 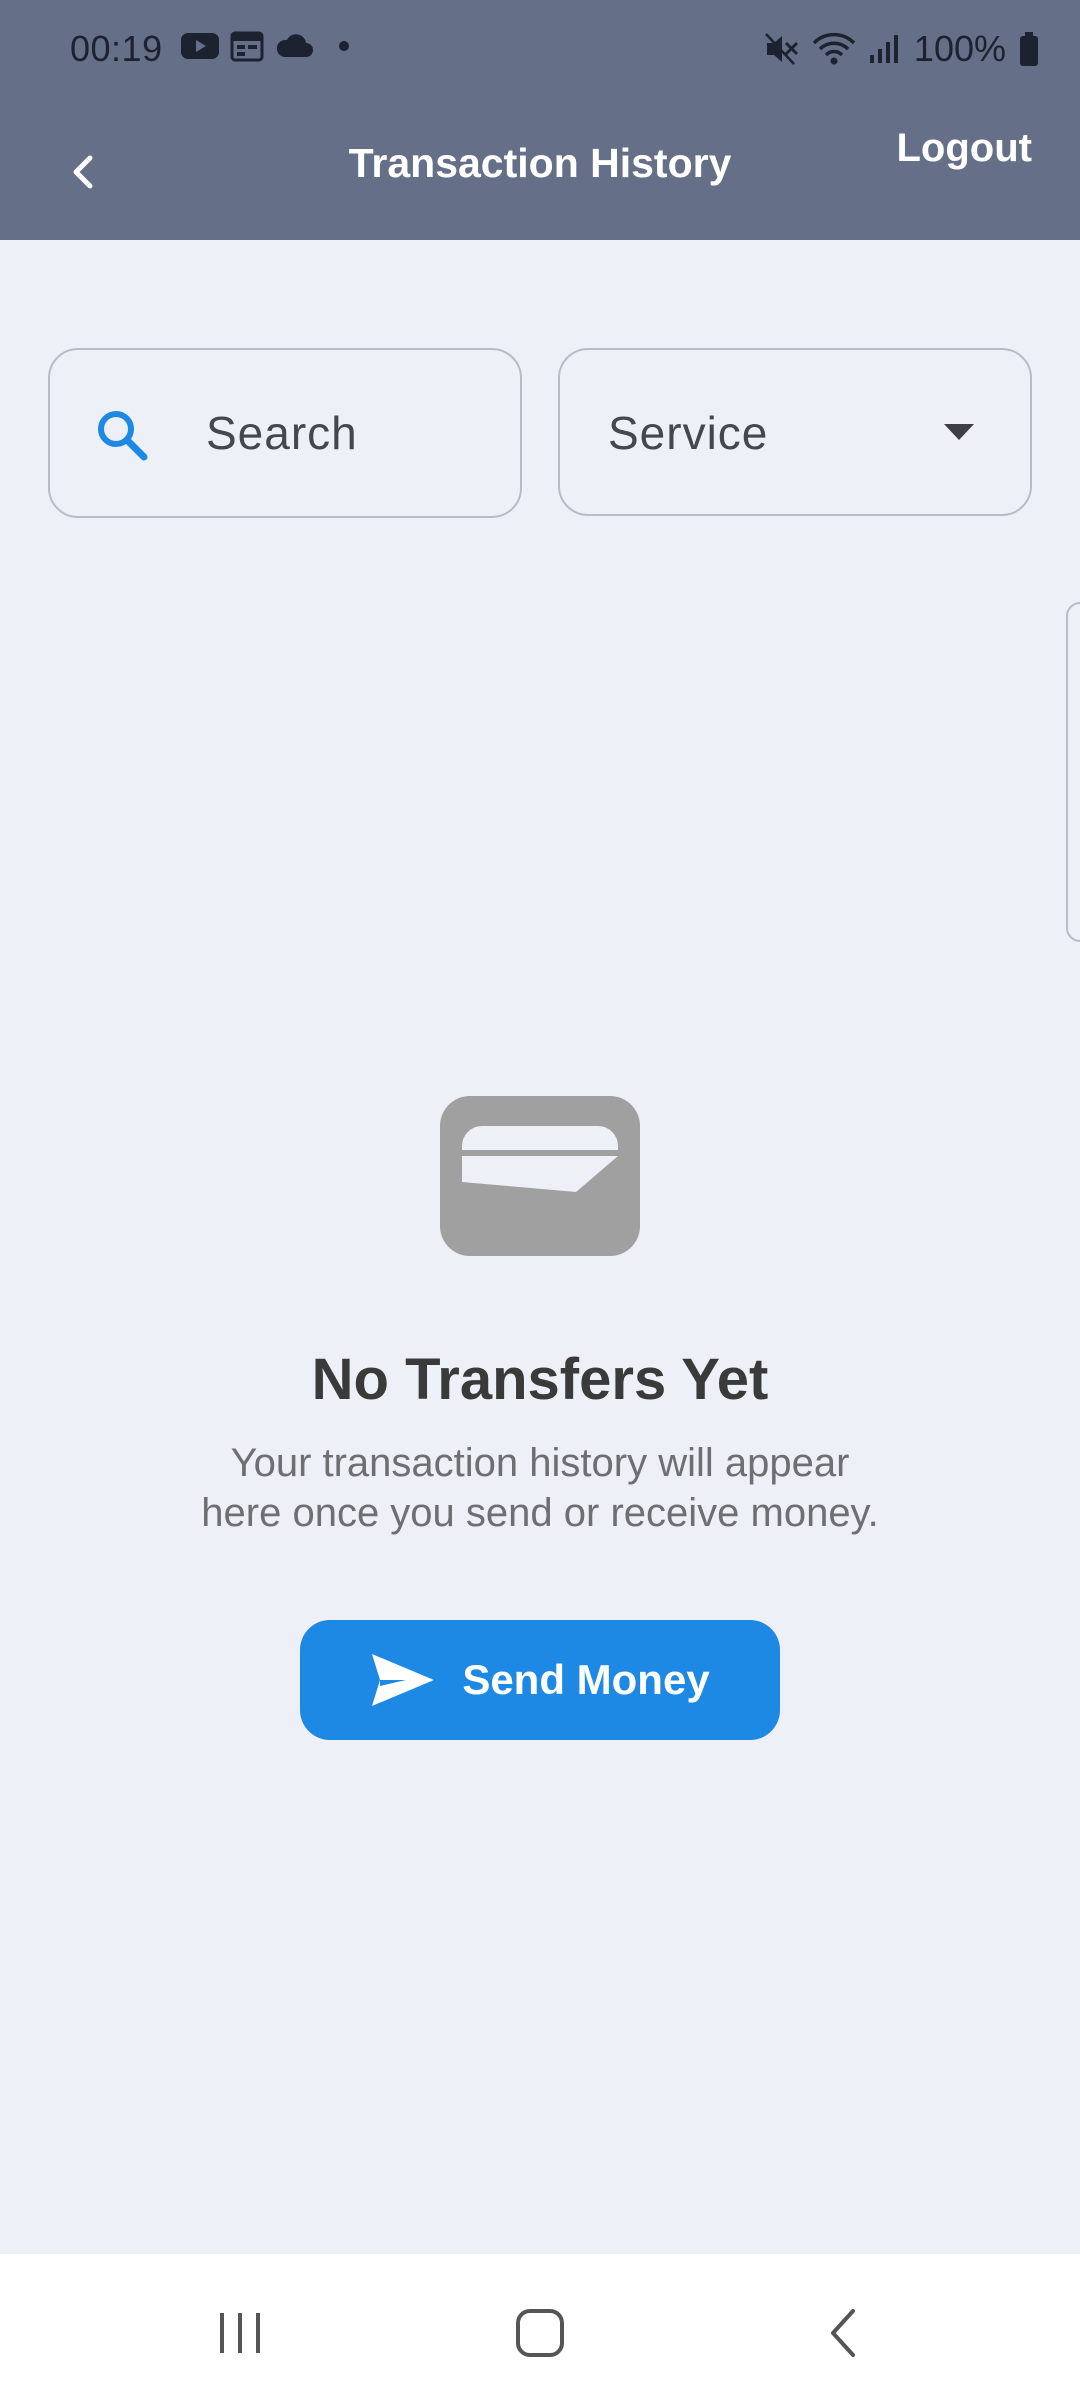 I want to click on scrollbar-handle, so click(x=1073, y=772).